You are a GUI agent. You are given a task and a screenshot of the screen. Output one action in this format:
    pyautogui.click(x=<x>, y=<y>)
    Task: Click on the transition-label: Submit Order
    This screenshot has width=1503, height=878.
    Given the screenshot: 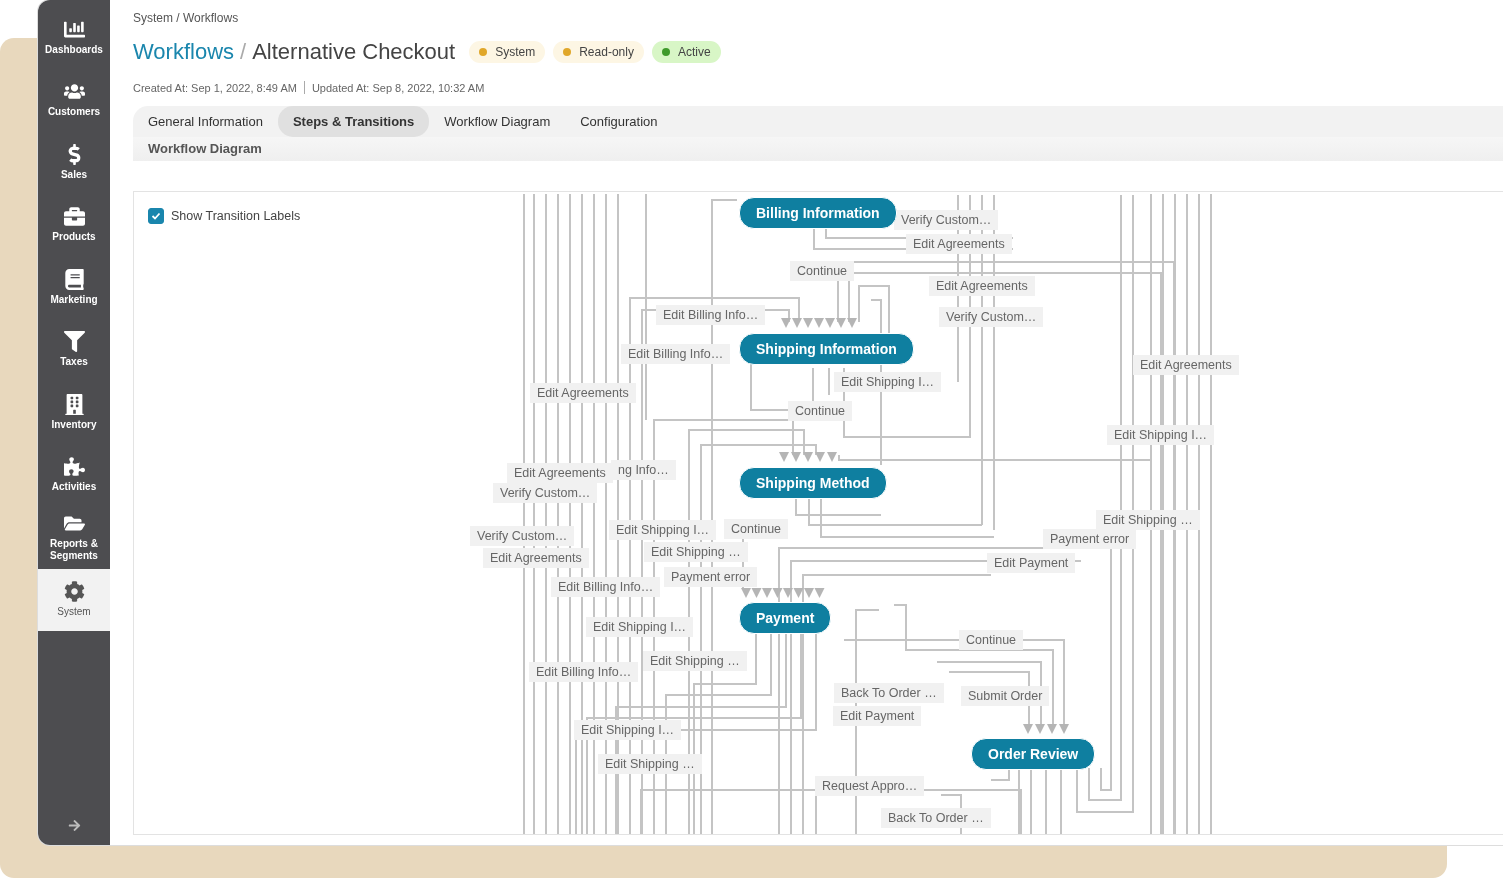 What is the action you would take?
    pyautogui.click(x=1005, y=695)
    